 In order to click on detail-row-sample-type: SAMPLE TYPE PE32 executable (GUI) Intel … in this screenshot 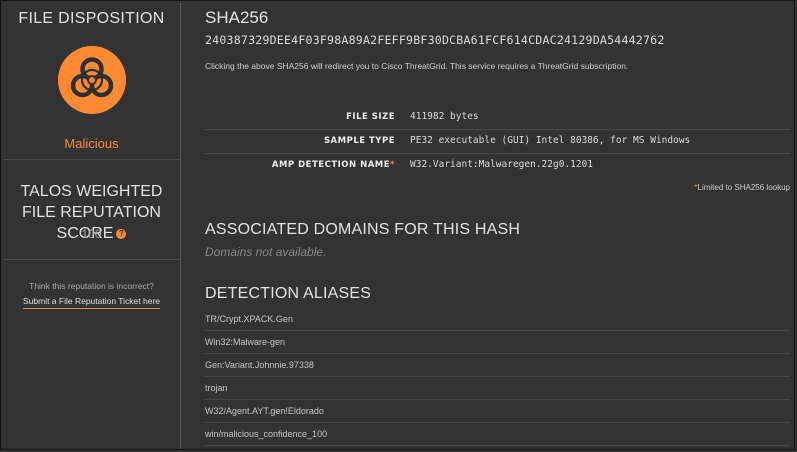, I will do `click(497, 142)`.